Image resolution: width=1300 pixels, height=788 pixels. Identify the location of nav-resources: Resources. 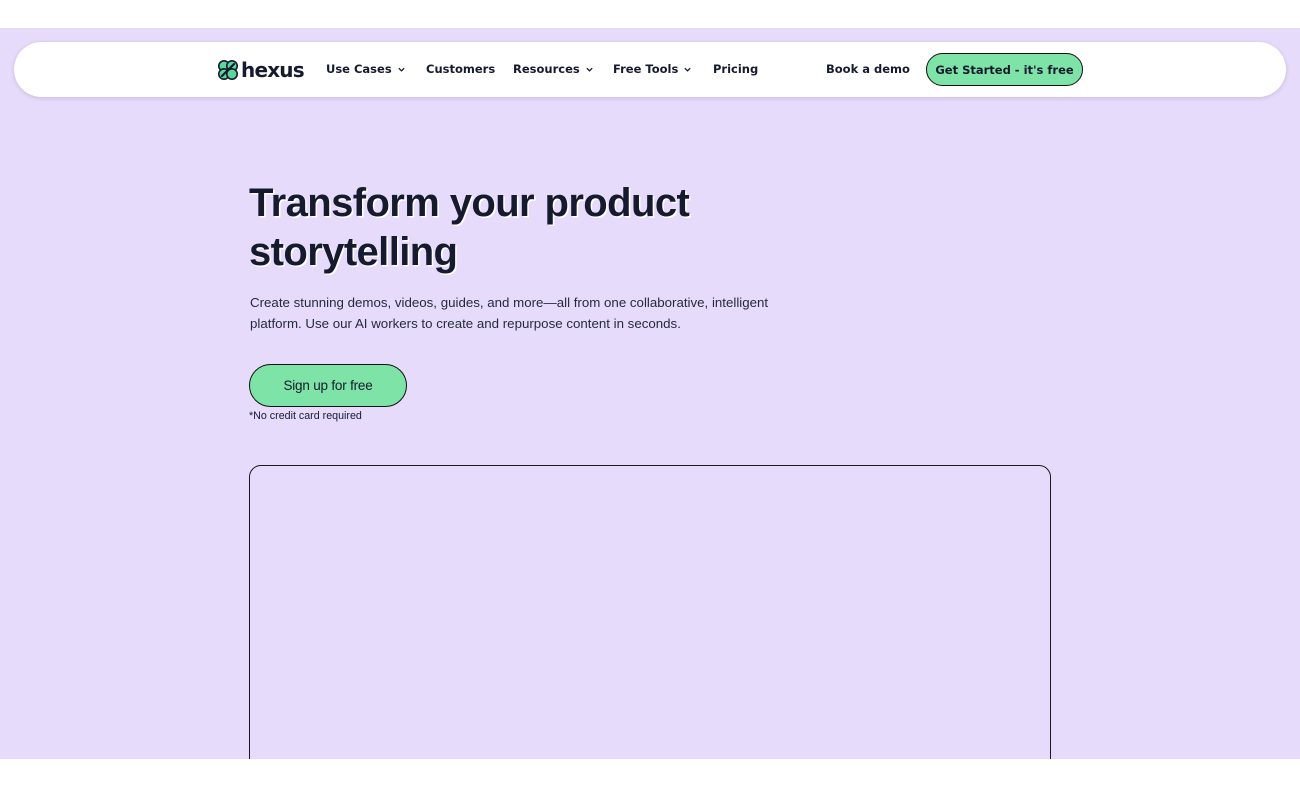
(553, 69).